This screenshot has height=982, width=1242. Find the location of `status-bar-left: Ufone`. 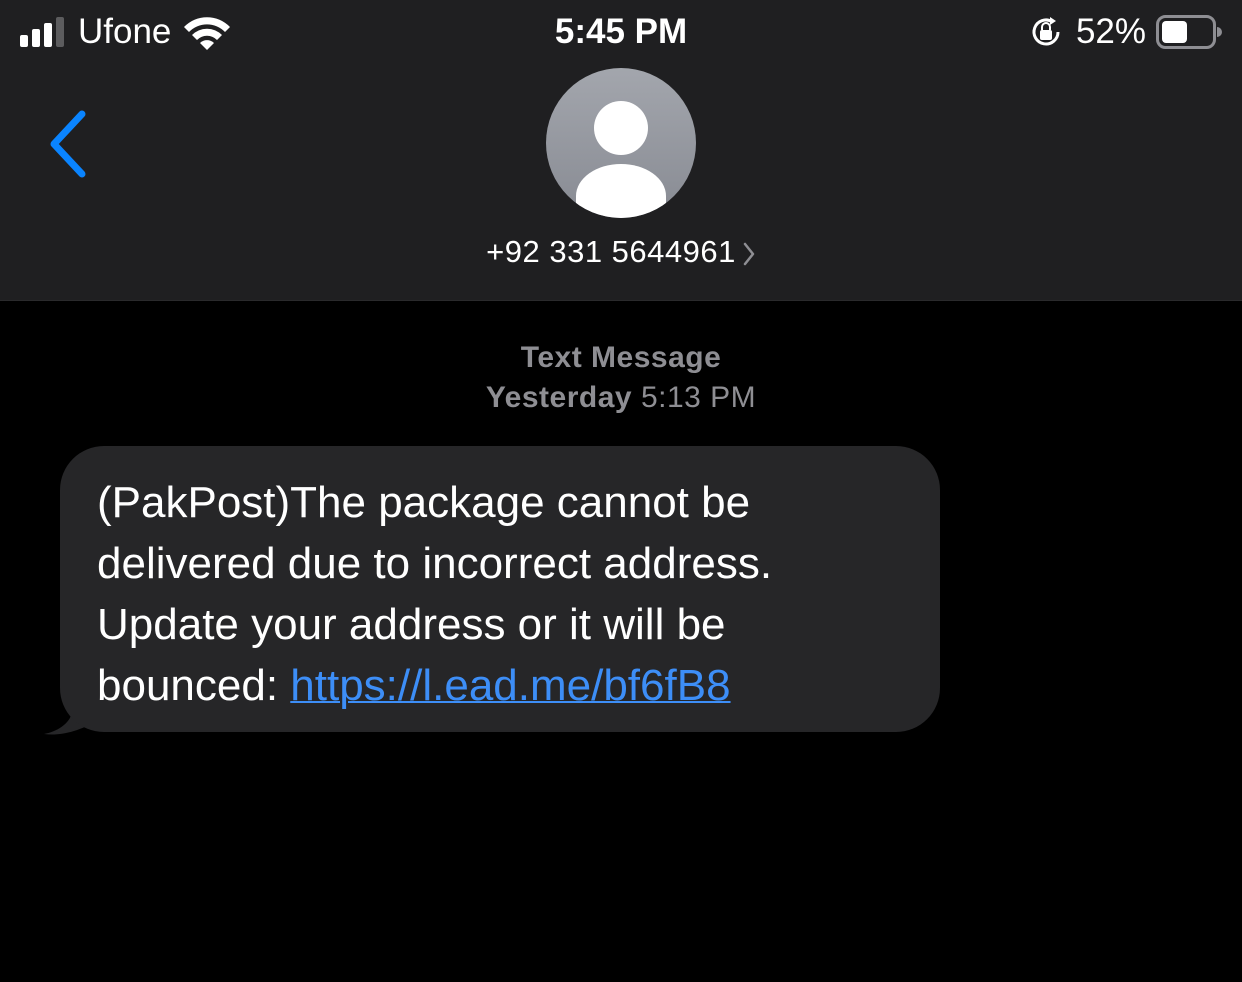

status-bar-left: Ufone is located at coordinates (125, 32).